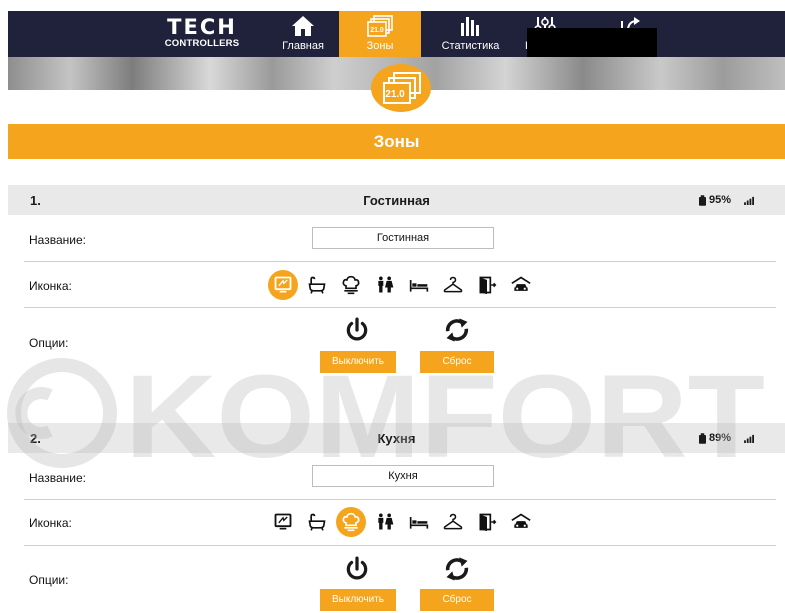 Image resolution: width=785 pixels, height=613 pixels. I want to click on zone-name-input: Кухня, so click(403, 476).